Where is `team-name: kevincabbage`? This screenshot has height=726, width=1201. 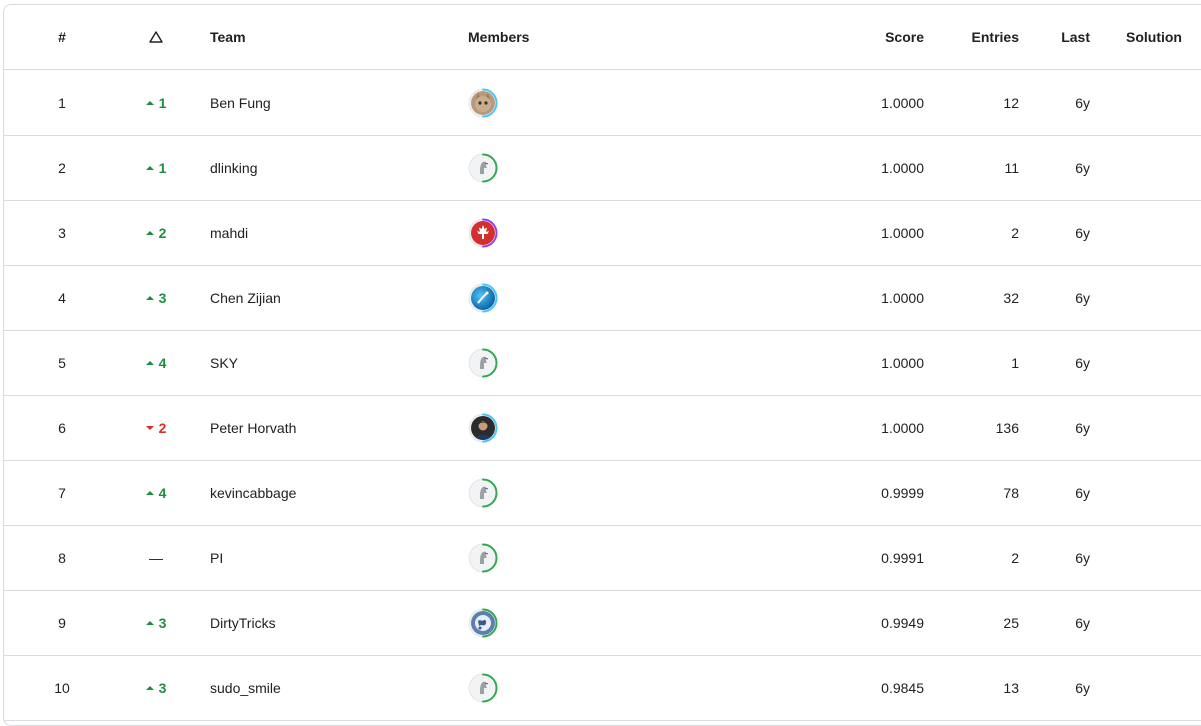
team-name: kevincabbage is located at coordinates (335, 492).